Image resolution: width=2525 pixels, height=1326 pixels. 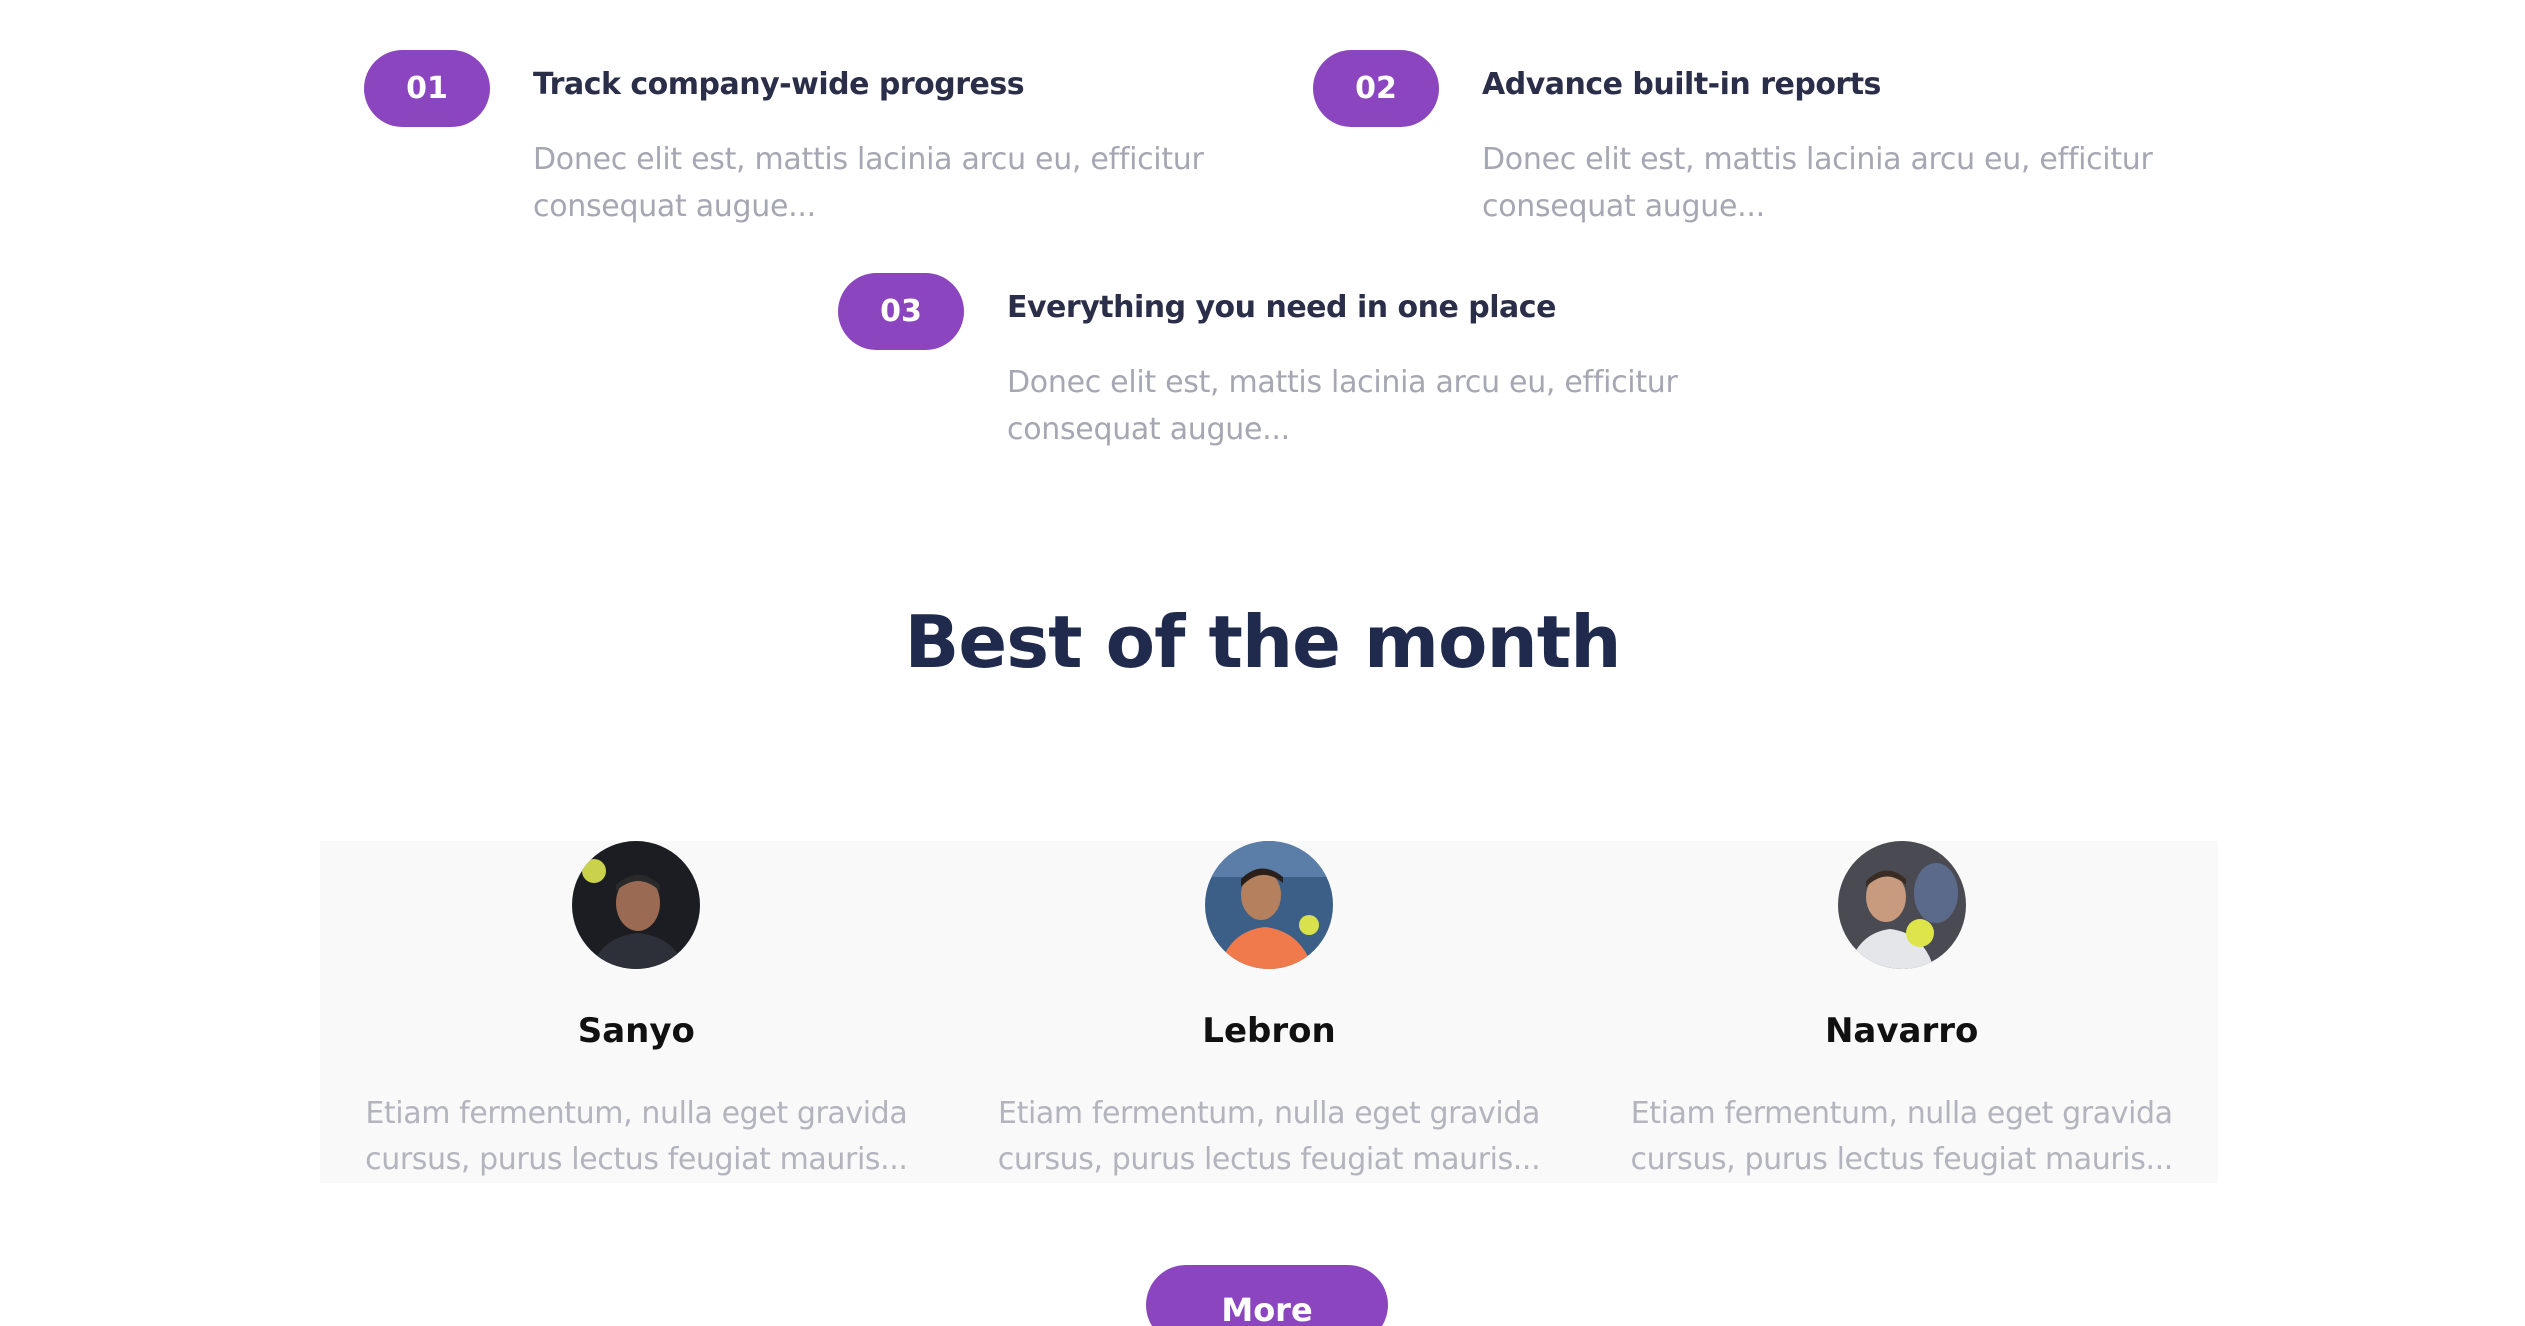 I want to click on feature-number-badge: 02, so click(x=1376, y=88).